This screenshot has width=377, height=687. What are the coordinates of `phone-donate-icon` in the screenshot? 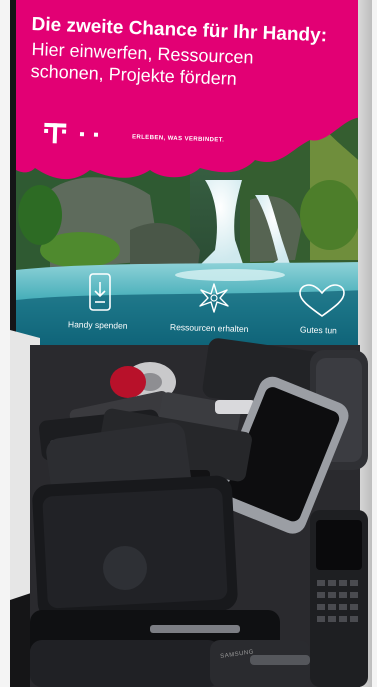 It's located at (100, 292).